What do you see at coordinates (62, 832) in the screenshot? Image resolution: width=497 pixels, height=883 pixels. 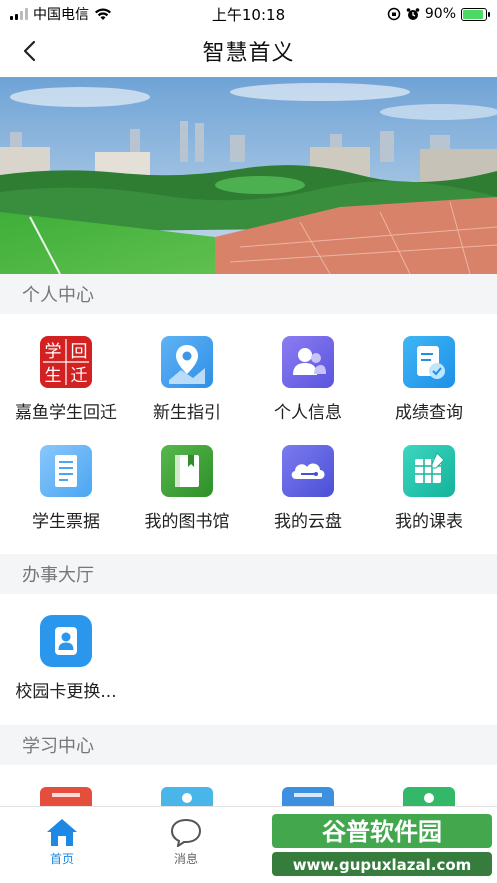 I see `home-icon` at bounding box center [62, 832].